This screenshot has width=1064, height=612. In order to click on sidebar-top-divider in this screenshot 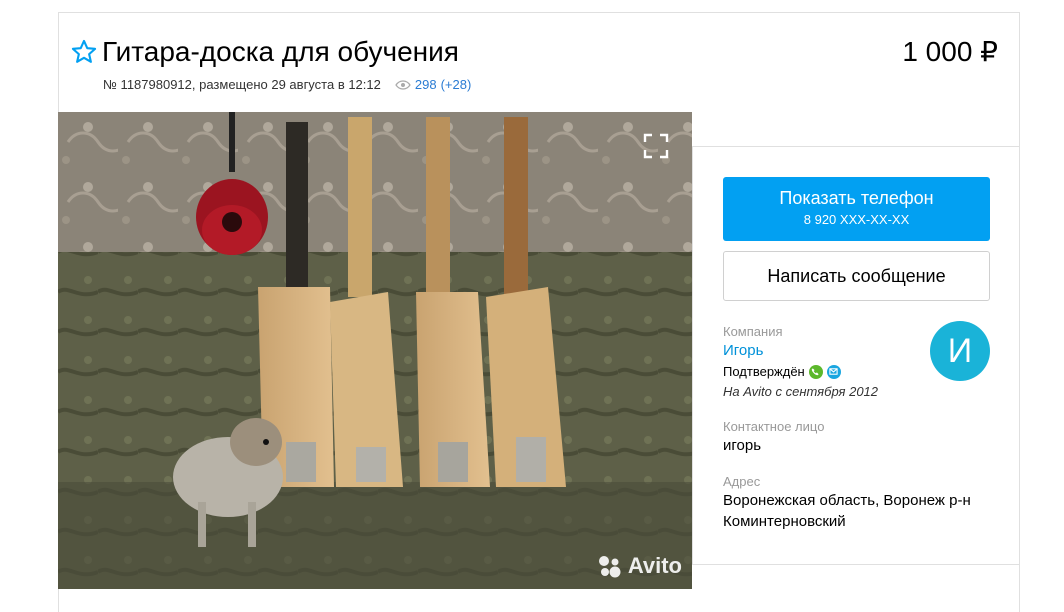, I will do `click(856, 146)`.